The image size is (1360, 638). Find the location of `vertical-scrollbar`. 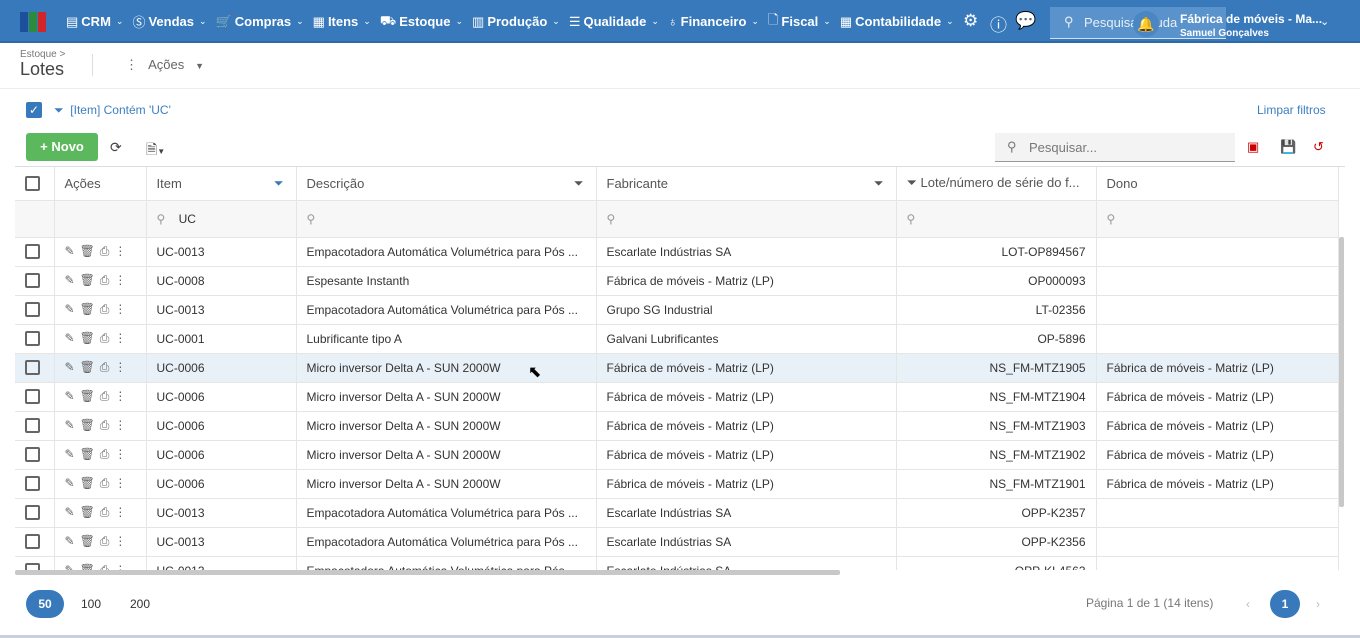

vertical-scrollbar is located at coordinates (1341, 372).